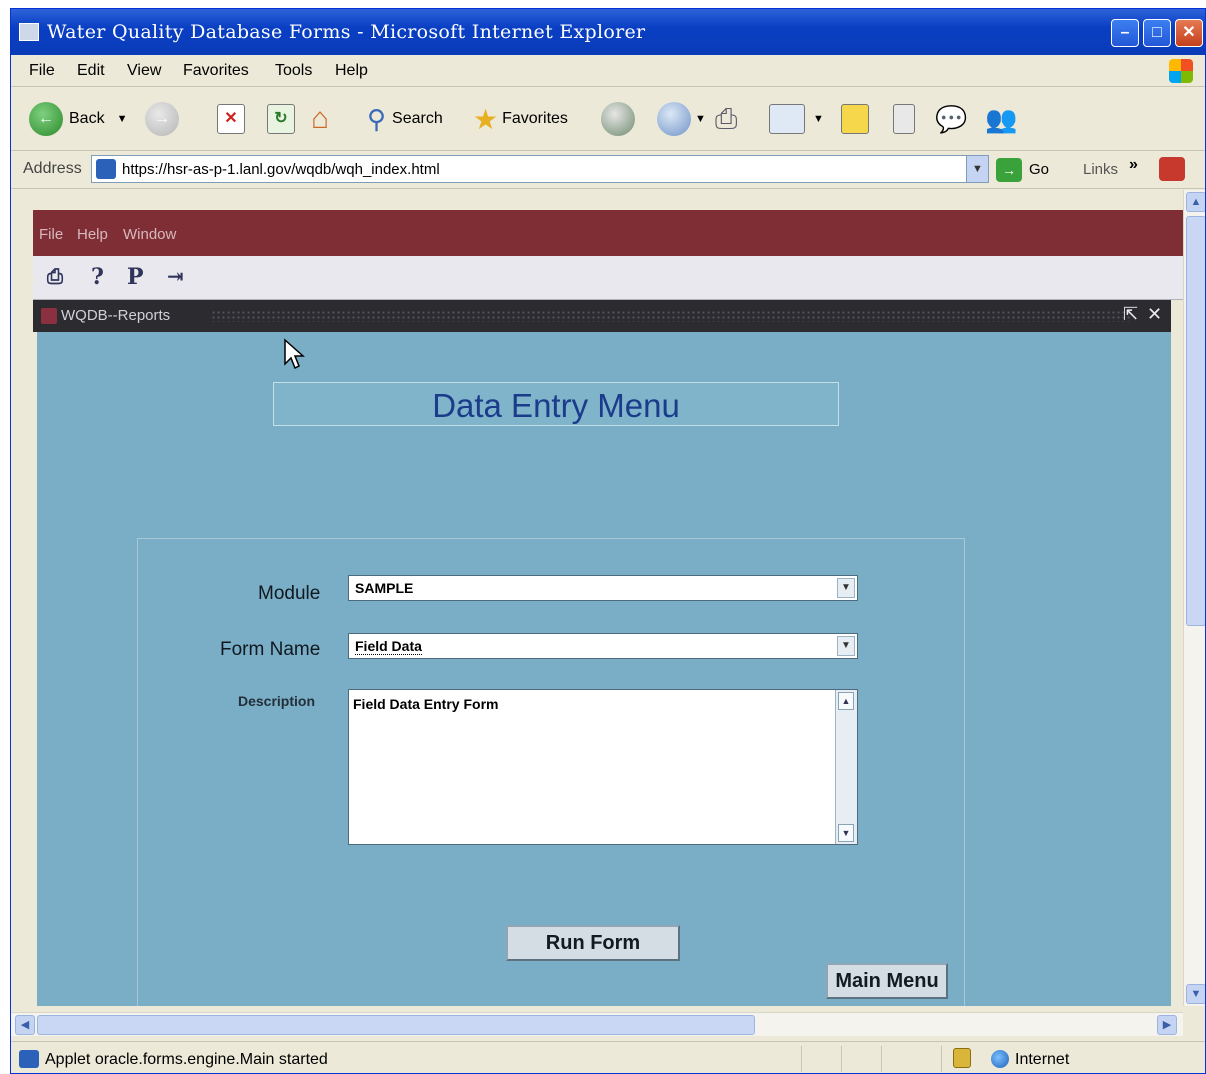 This screenshot has width=1206, height=1074. What do you see at coordinates (674, 119) in the screenshot?
I see `mail-icon` at bounding box center [674, 119].